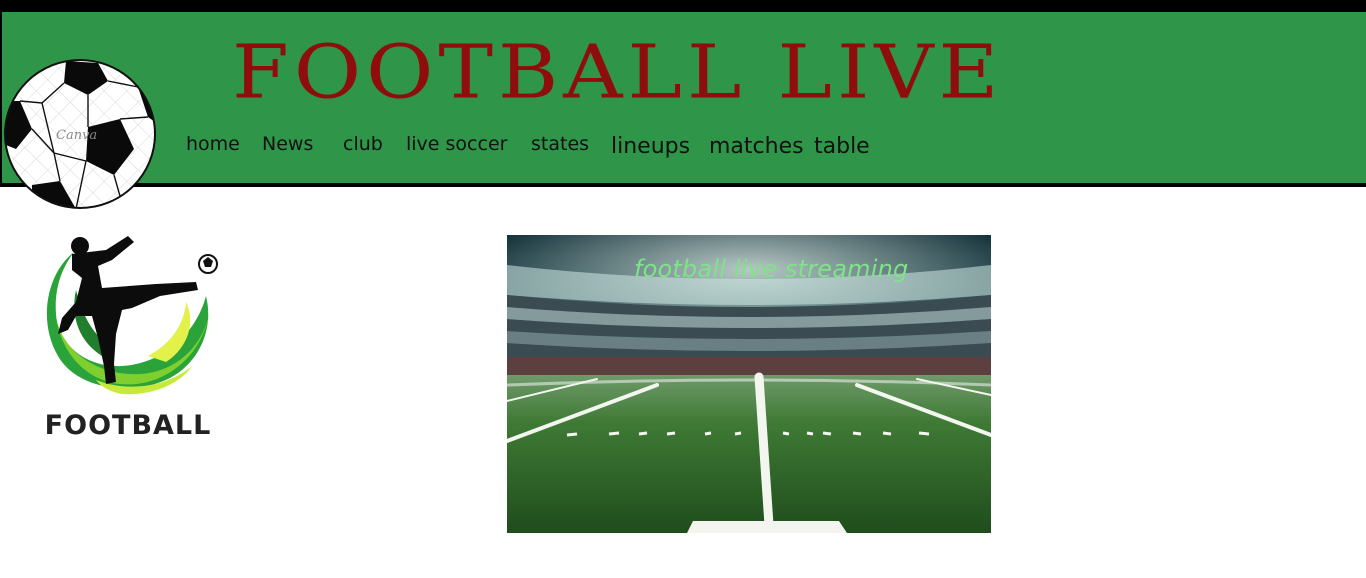 Image resolution: width=1366 pixels, height=578 pixels. What do you see at coordinates (128, 425) in the screenshot?
I see `logo-text: FOOTBALL` at bounding box center [128, 425].